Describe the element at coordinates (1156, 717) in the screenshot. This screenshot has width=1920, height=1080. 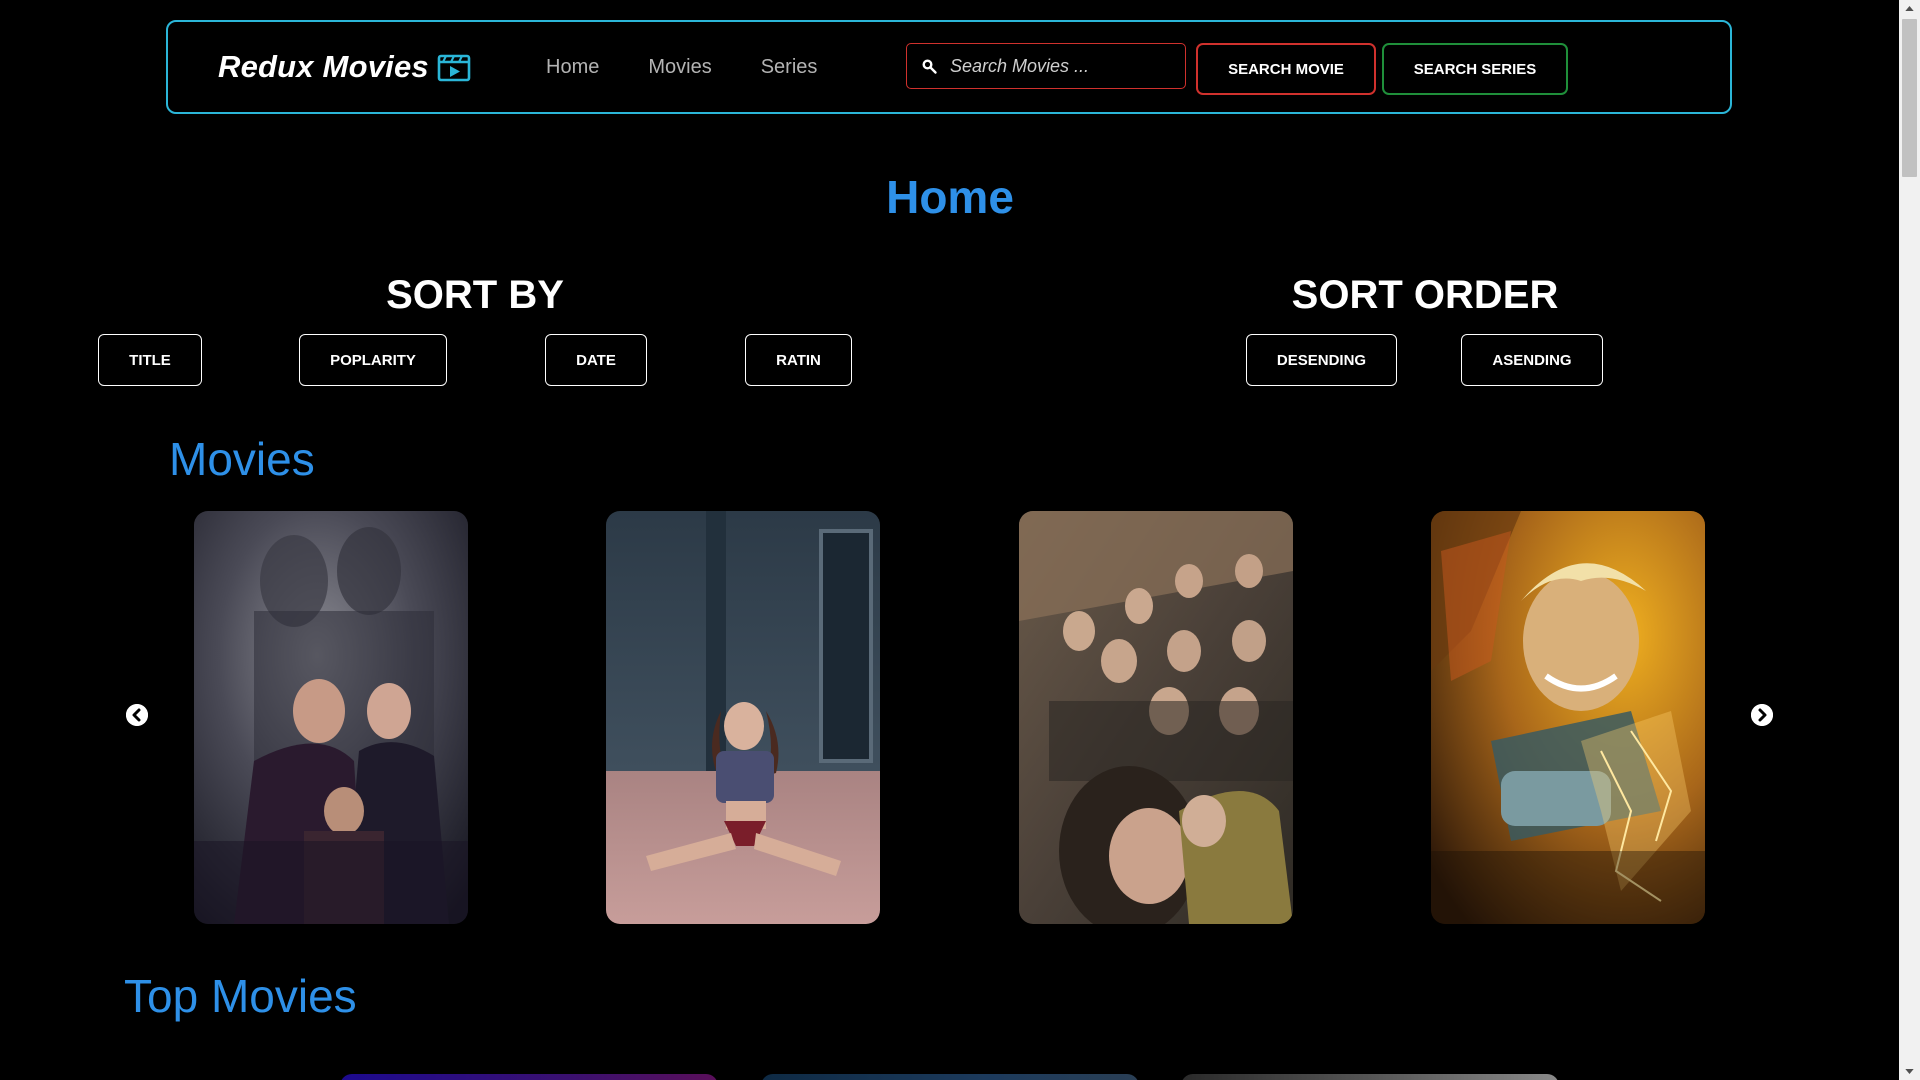
I see `movie-poster-airplane-crowd` at that location.